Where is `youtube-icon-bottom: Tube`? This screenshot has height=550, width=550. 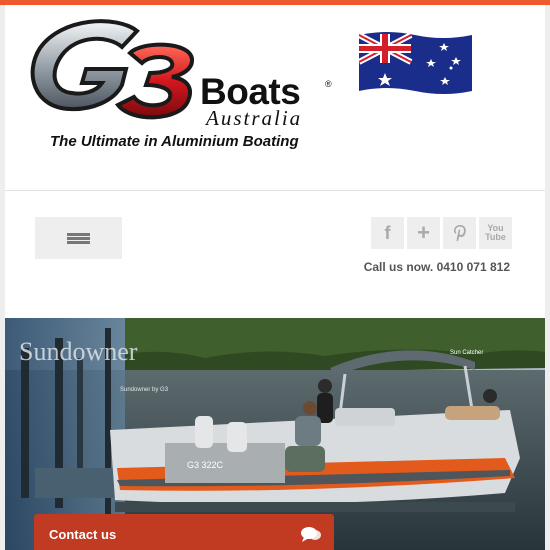 youtube-icon-bottom: Tube is located at coordinates (495, 237).